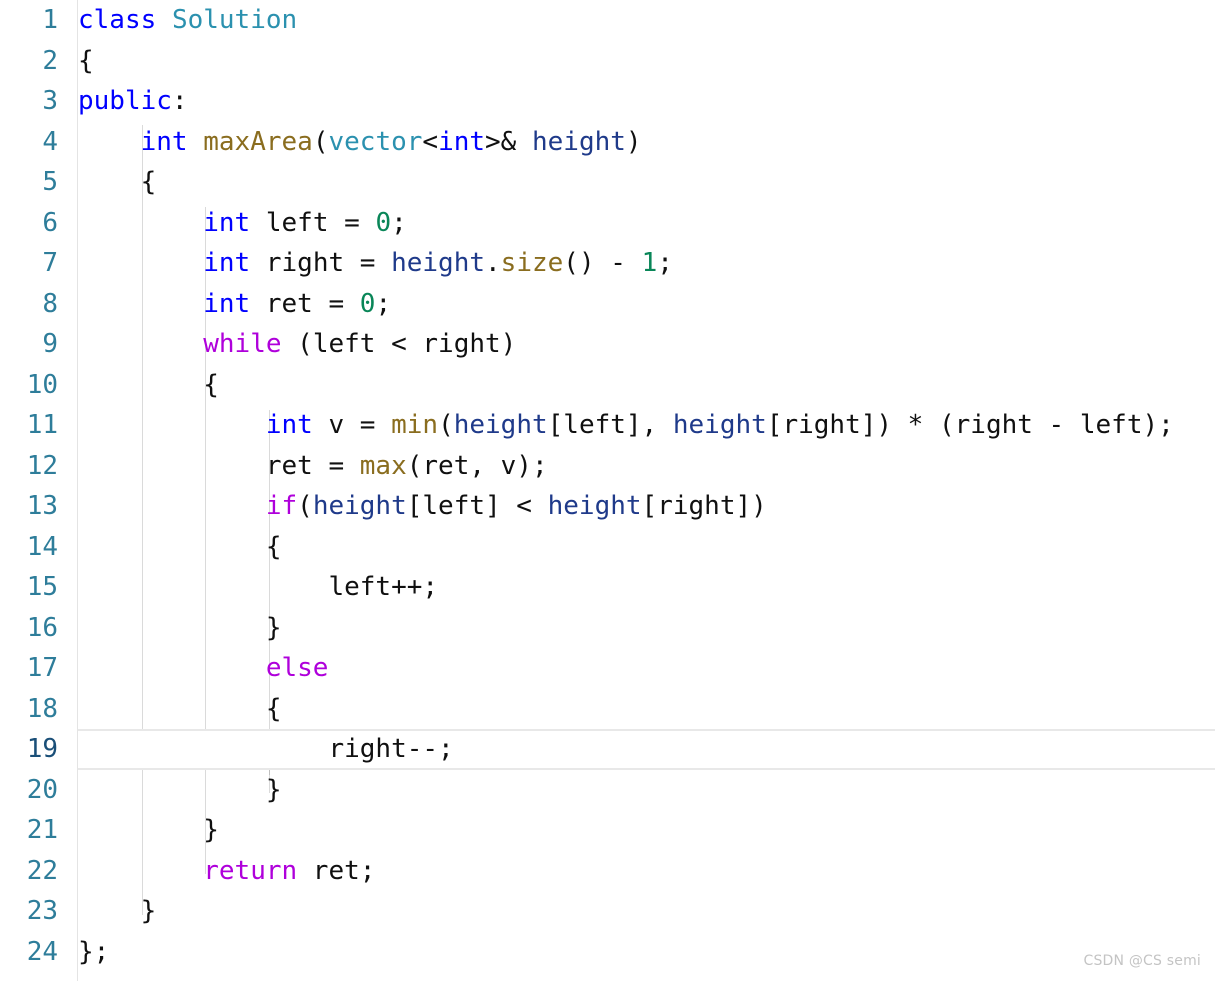 Image resolution: width=1215 pixels, height=981 pixels. What do you see at coordinates (607, 20) in the screenshot?
I see `code-line: 1 class Solution` at bounding box center [607, 20].